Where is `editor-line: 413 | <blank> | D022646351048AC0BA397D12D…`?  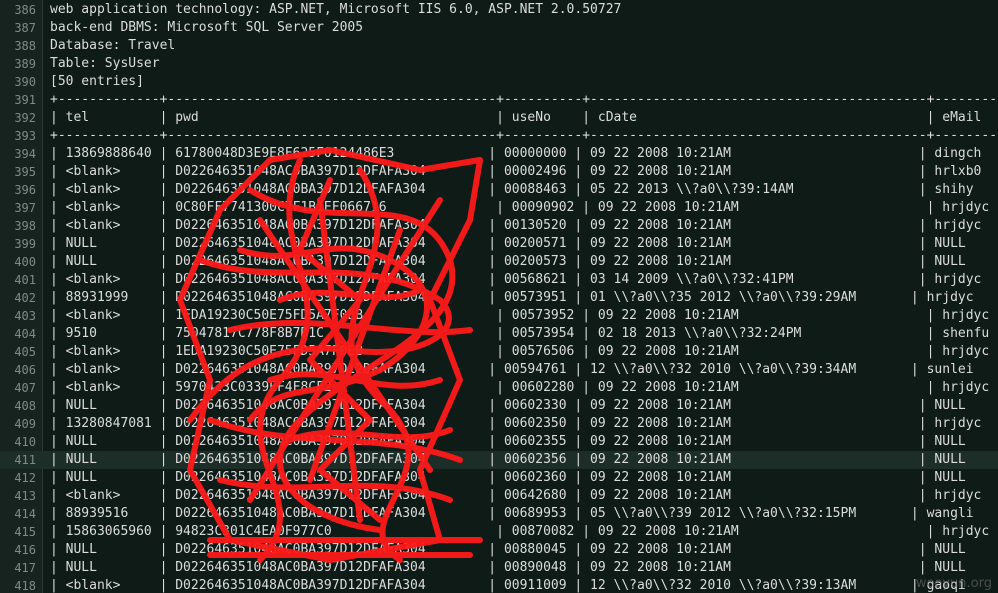 editor-line: 413 | <blank> | D022646351048AC0BA397D12D… is located at coordinates (499, 496).